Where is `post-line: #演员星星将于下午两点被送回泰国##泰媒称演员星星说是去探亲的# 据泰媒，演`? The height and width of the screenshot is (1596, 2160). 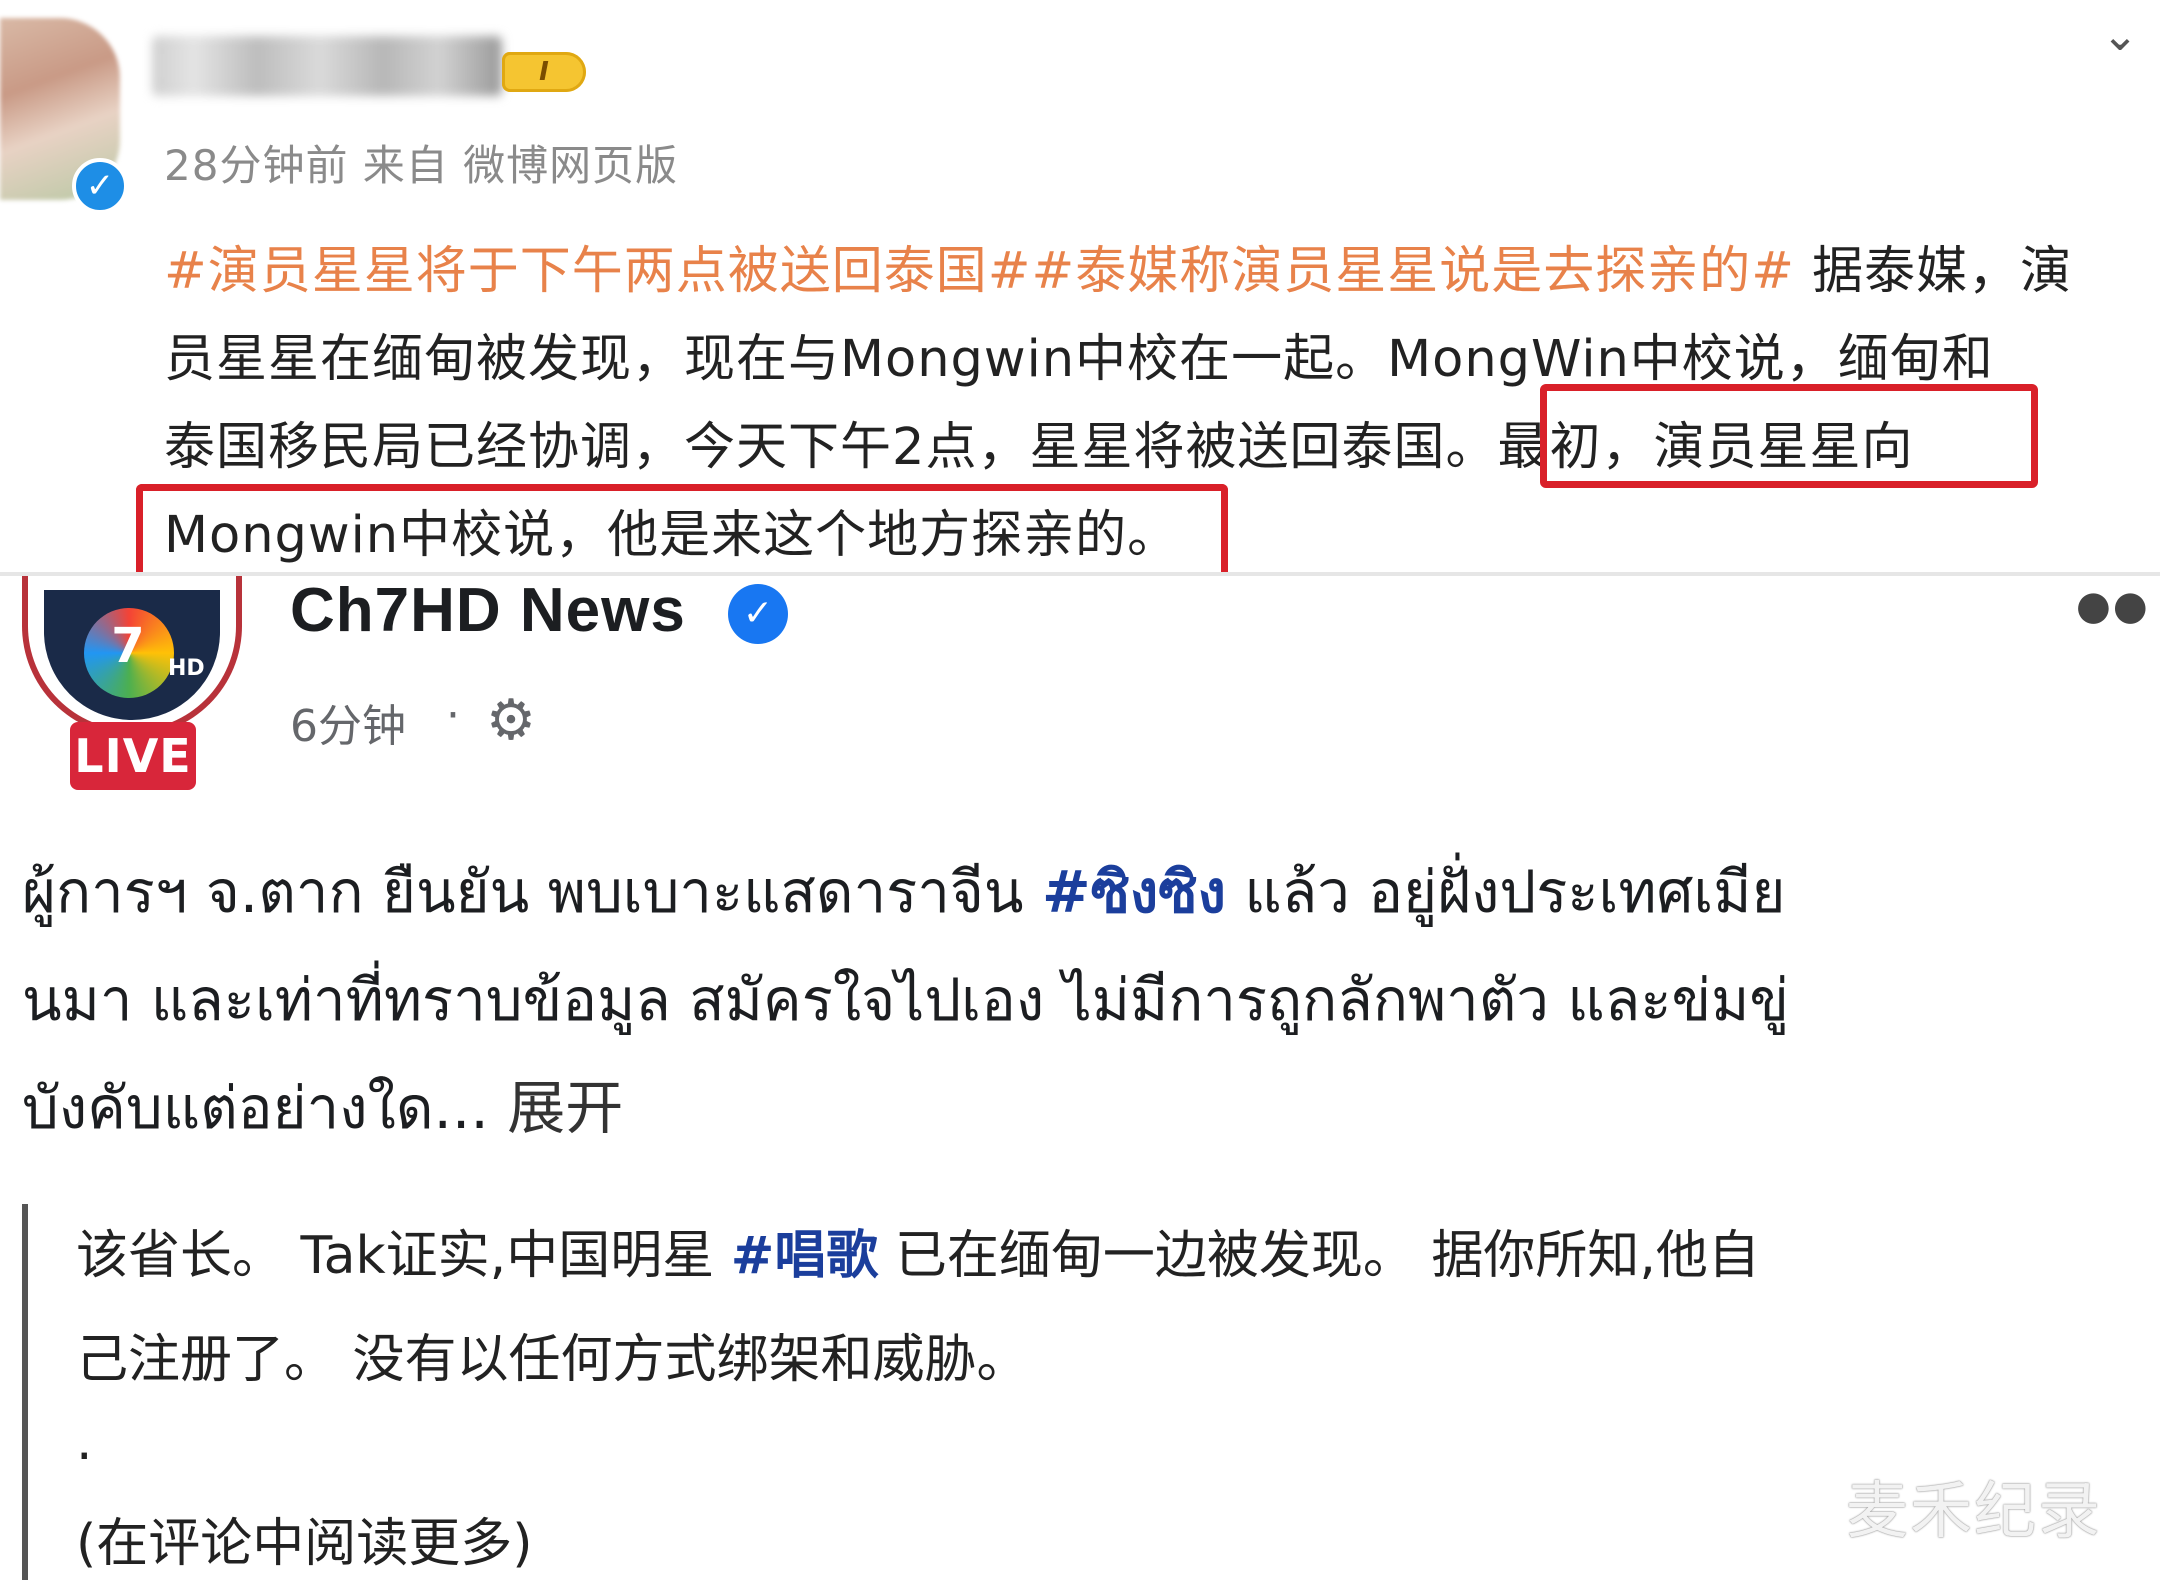
post-line: #演员星星将于下午两点被送回泰国##泰媒称演员星星说是去探亲的# 据泰媒，演 is located at coordinates (1154, 272).